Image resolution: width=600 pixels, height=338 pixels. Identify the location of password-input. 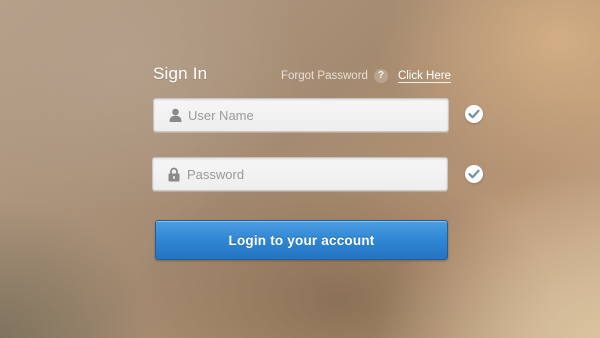
(317, 174).